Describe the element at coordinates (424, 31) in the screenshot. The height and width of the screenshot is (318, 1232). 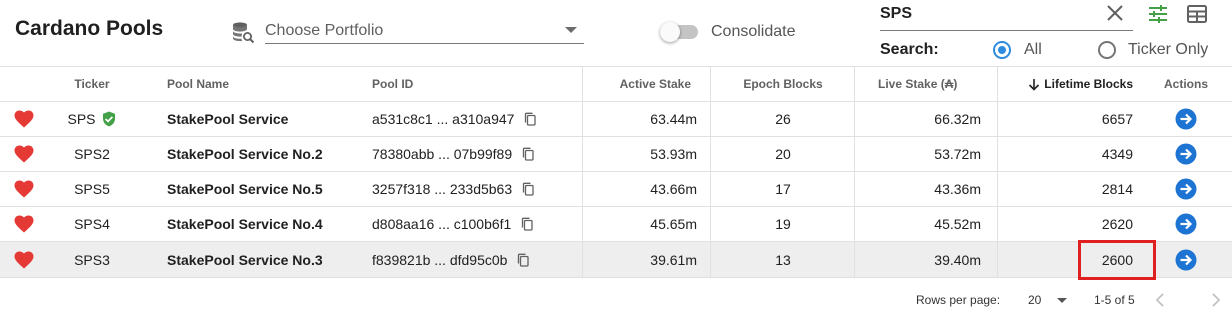
I see `portfolio-select: Choose Portfolio` at that location.